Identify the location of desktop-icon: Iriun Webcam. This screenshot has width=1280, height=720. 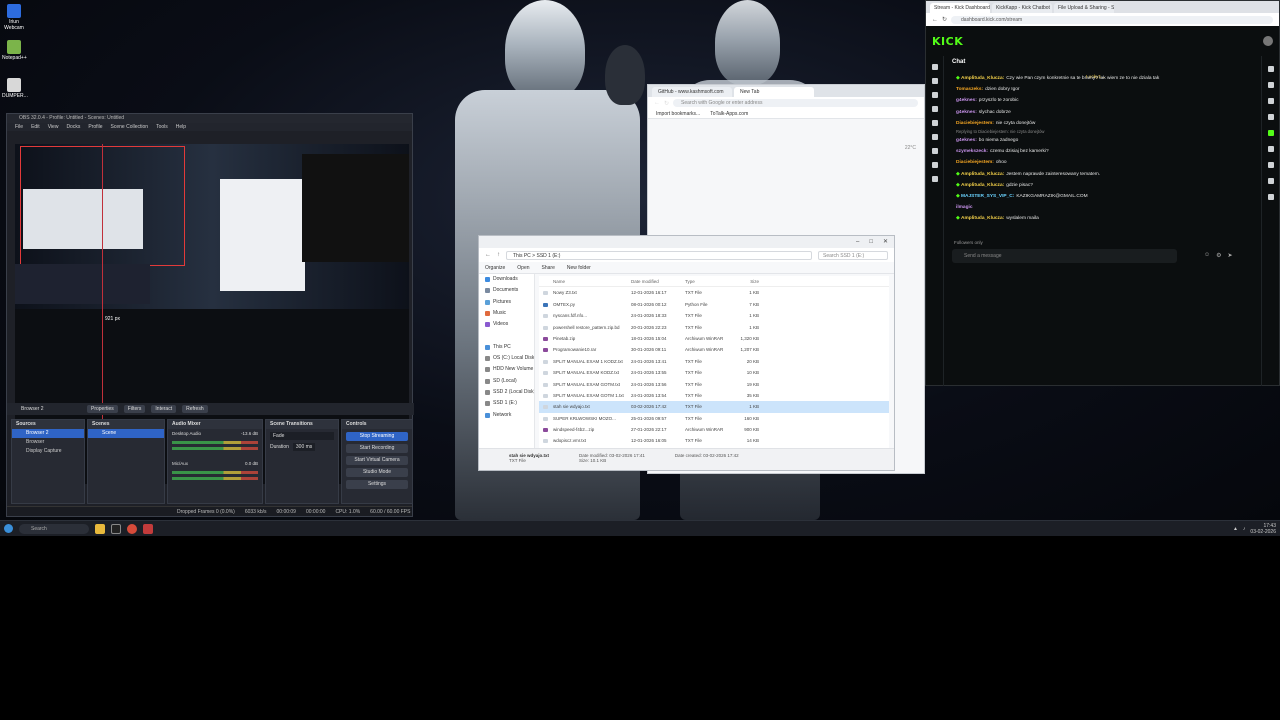
(14, 17).